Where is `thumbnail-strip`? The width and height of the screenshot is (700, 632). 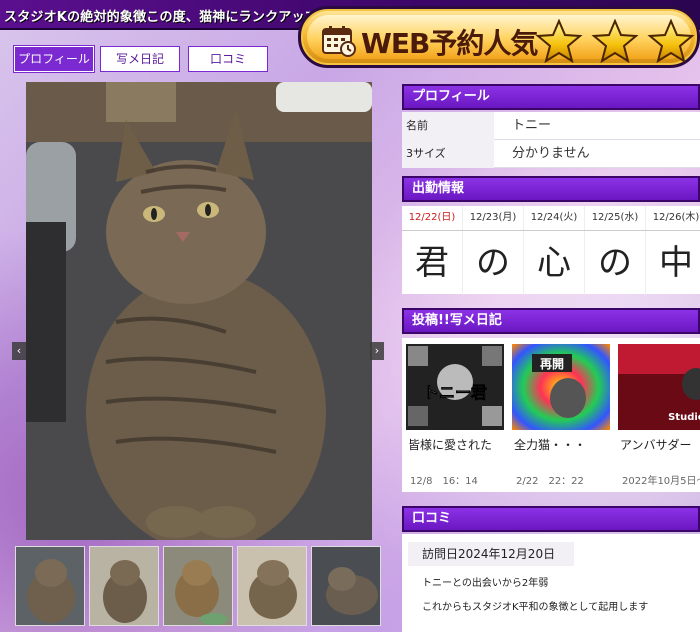 thumbnail-strip is located at coordinates (200, 587).